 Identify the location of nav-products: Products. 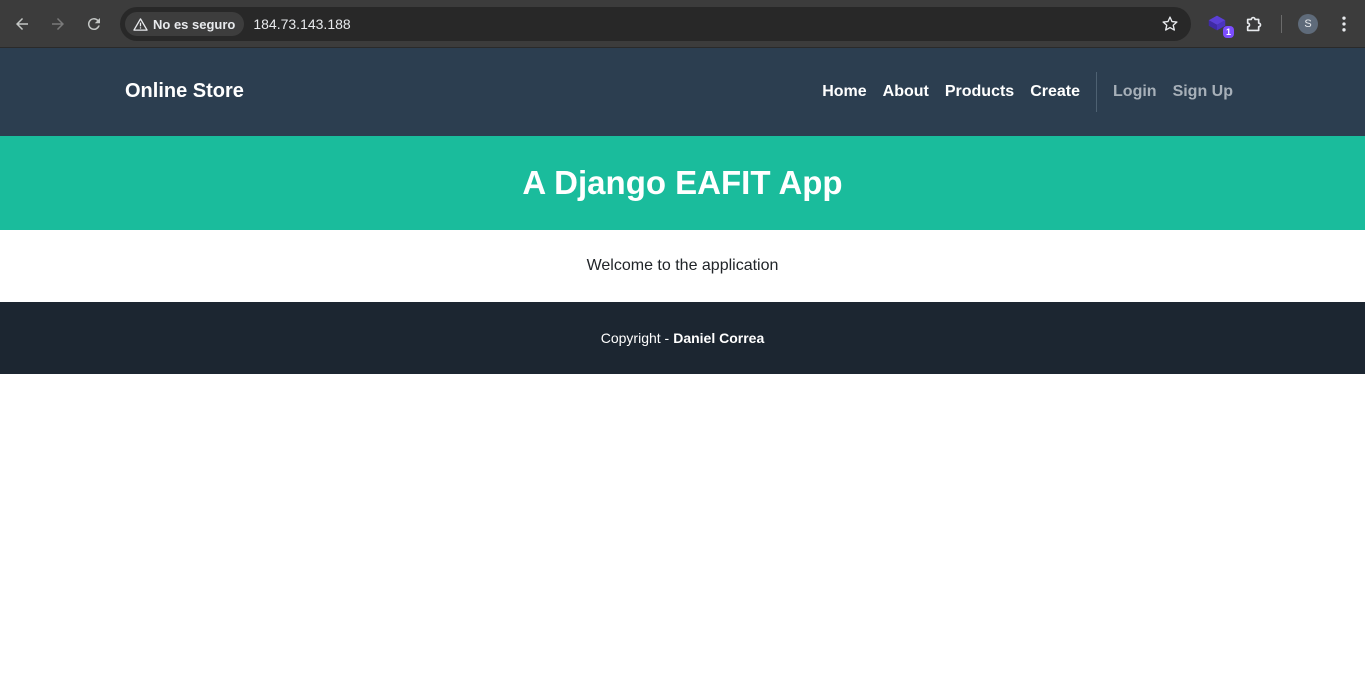
(979, 92).